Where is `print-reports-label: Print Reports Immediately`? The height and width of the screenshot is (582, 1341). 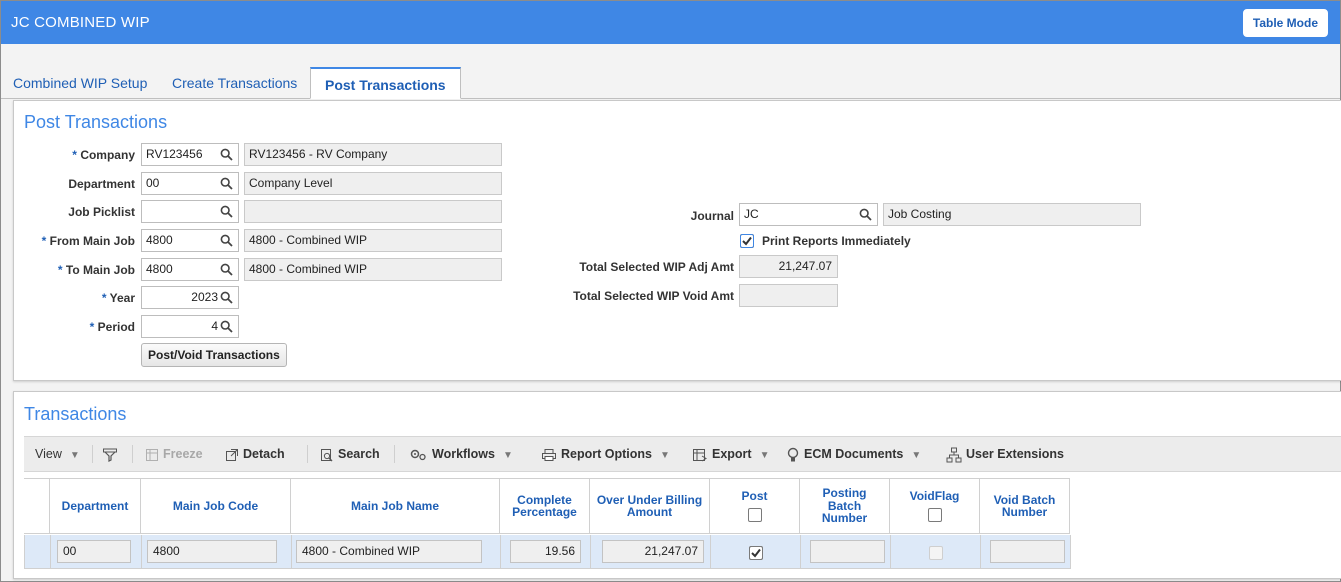
print-reports-label: Print Reports Immediately is located at coordinates (836, 241).